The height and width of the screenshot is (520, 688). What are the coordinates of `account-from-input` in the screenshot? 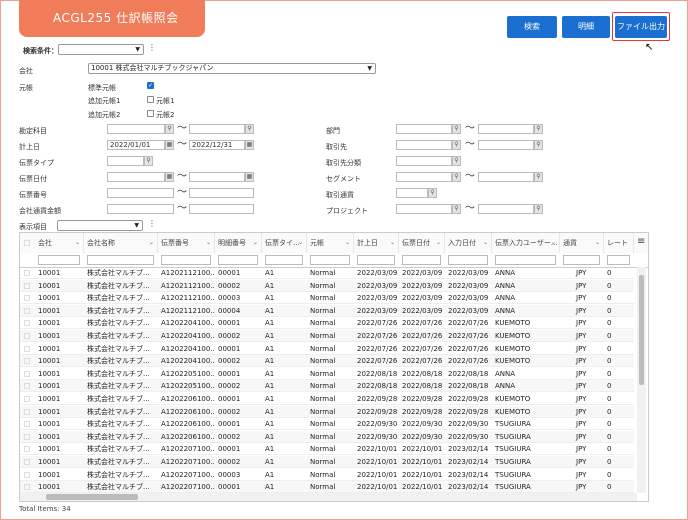 It's located at (136, 129).